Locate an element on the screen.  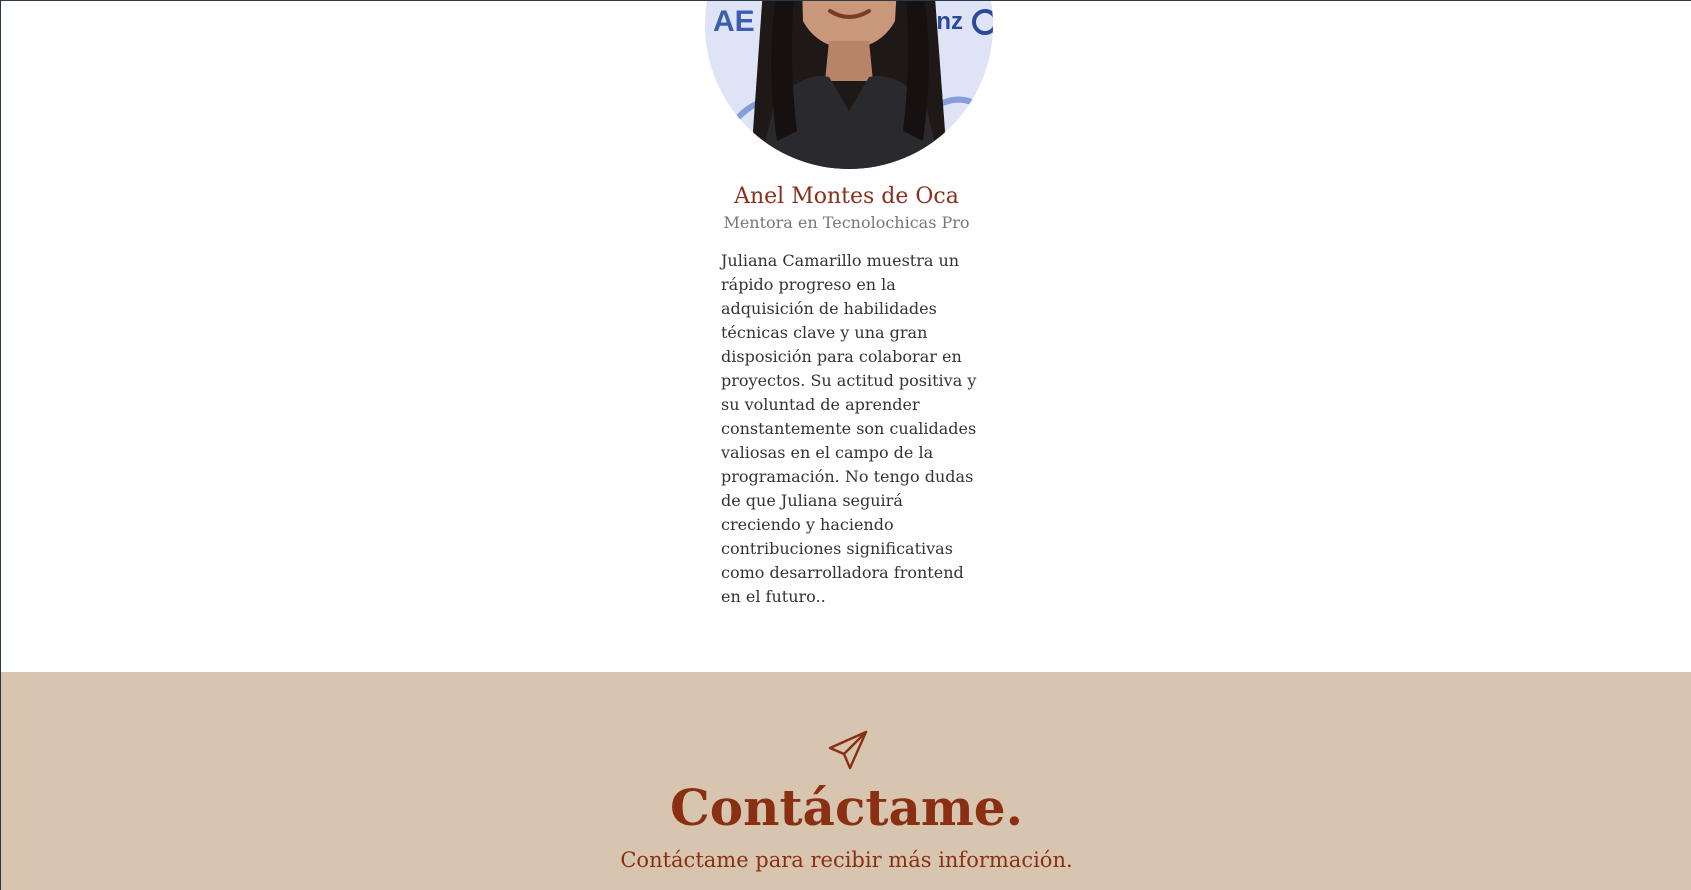
mentor-avatar: AE llianz is located at coordinates (849, 85).